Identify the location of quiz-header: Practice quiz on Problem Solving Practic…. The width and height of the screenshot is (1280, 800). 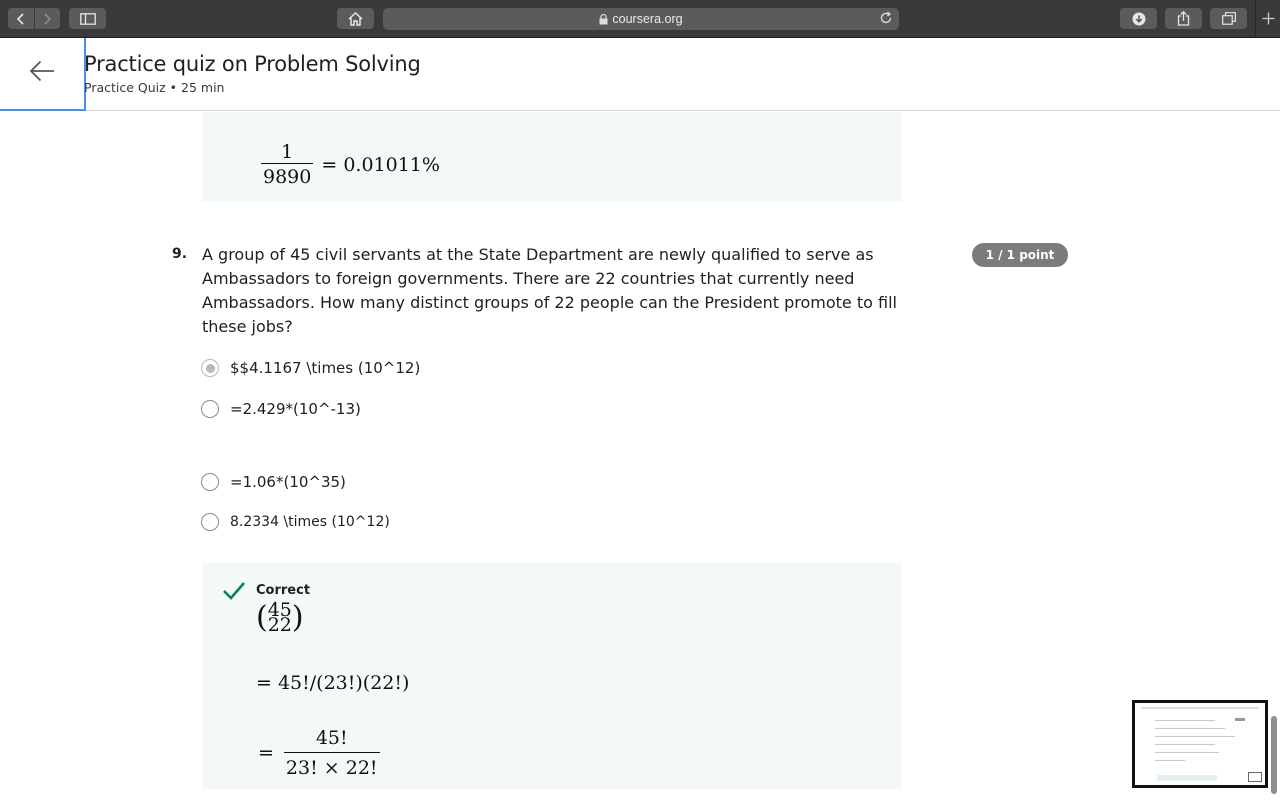
(640, 74).